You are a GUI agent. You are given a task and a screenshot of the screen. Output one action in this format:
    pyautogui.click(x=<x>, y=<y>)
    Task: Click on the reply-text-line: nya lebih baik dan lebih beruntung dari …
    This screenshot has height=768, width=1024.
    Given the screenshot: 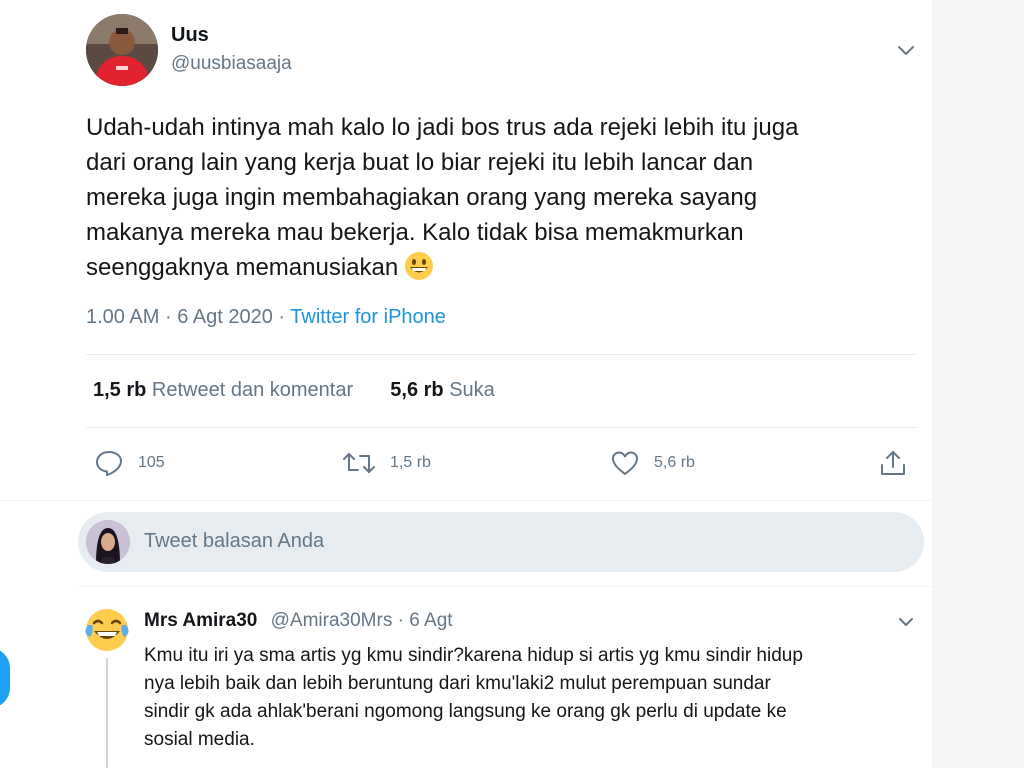 What is the action you would take?
    pyautogui.click(x=457, y=683)
    